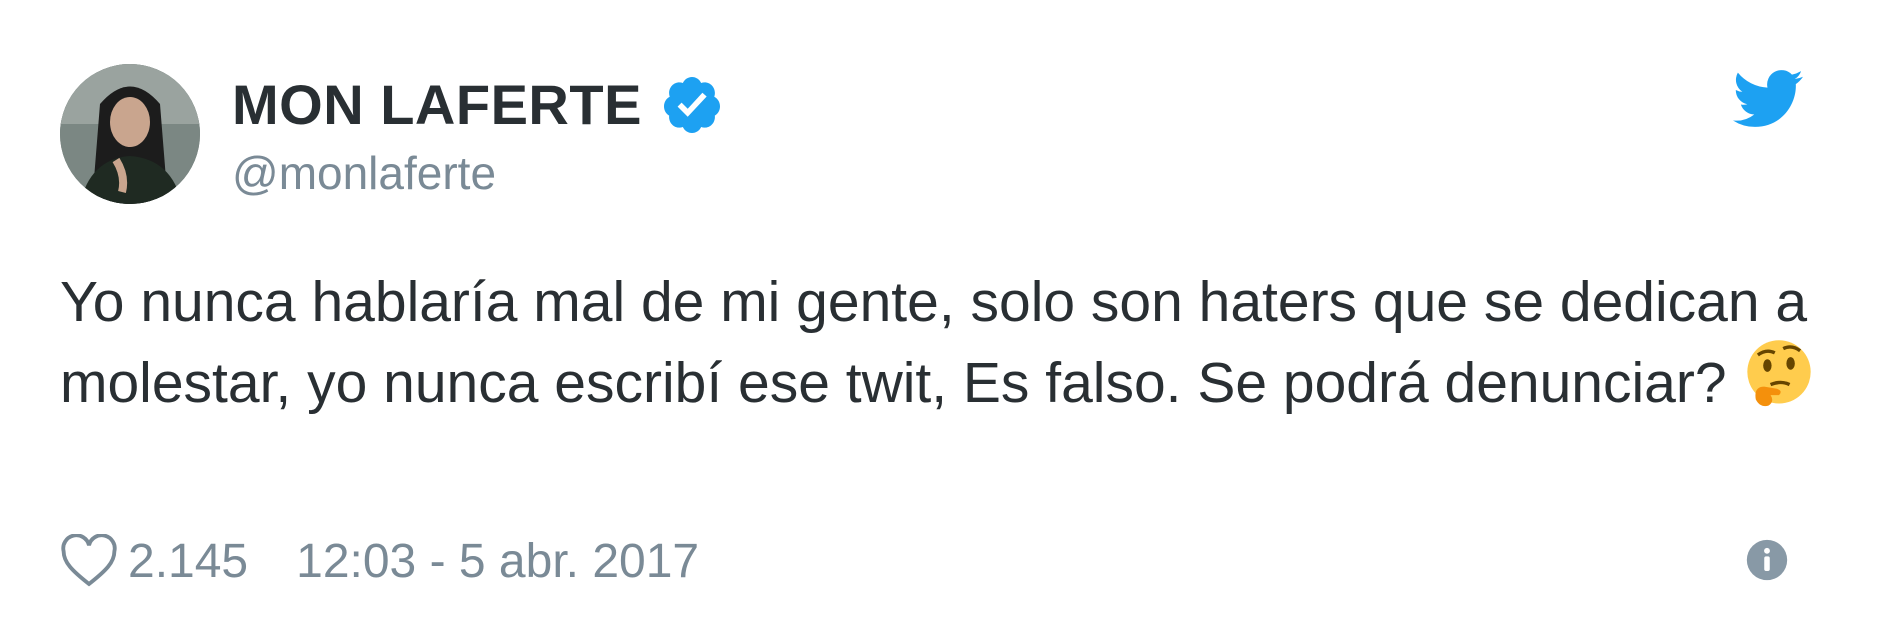  Describe the element at coordinates (437, 105) in the screenshot. I see `author-display-name: MON LAFERTE` at that location.